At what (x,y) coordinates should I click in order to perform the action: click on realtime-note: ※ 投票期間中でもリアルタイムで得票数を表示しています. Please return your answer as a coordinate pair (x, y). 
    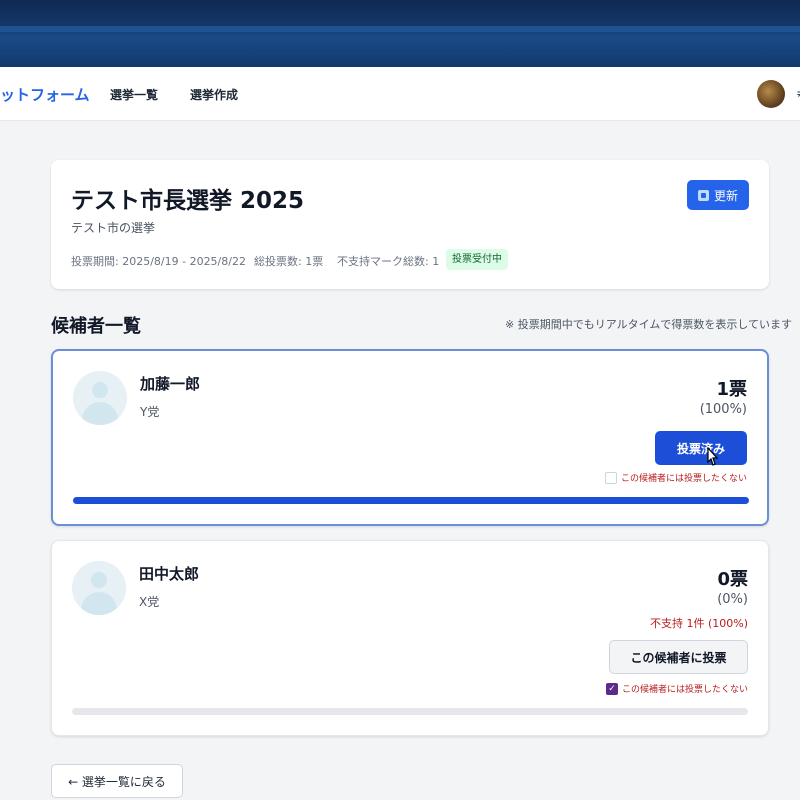
    Looking at the image, I should click on (649, 324).